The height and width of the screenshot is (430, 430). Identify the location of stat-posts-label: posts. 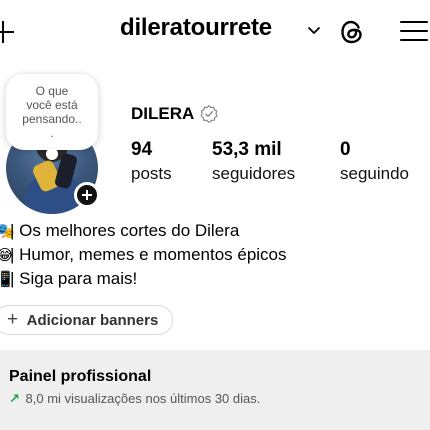
(151, 173).